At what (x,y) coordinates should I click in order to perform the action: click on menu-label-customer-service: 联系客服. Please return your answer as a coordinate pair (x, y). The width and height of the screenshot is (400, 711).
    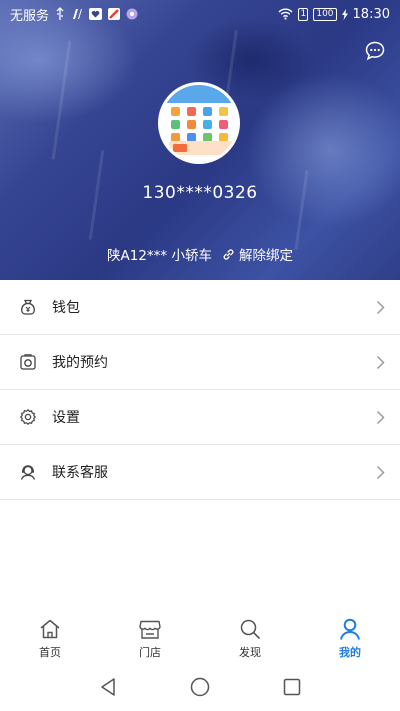
    Looking at the image, I should click on (80, 473).